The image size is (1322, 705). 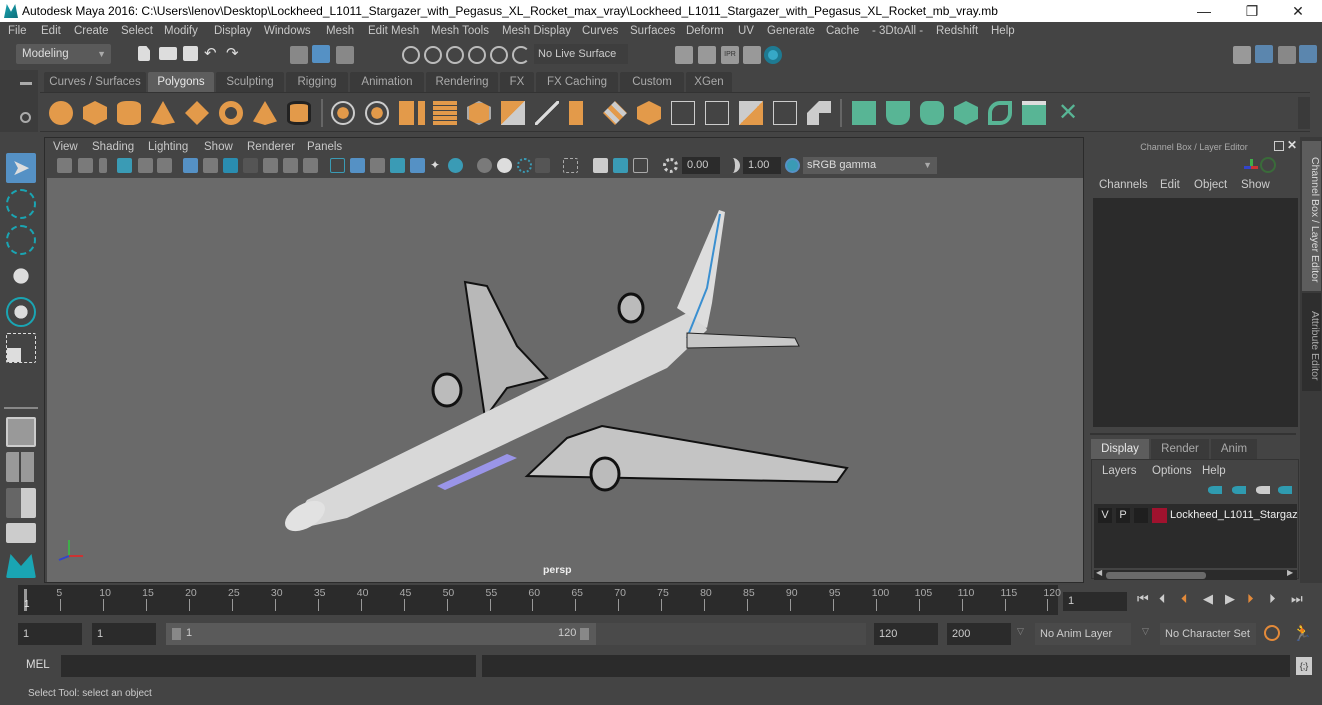 What do you see at coordinates (906, 634) in the screenshot?
I see `playback-end-field: 120` at bounding box center [906, 634].